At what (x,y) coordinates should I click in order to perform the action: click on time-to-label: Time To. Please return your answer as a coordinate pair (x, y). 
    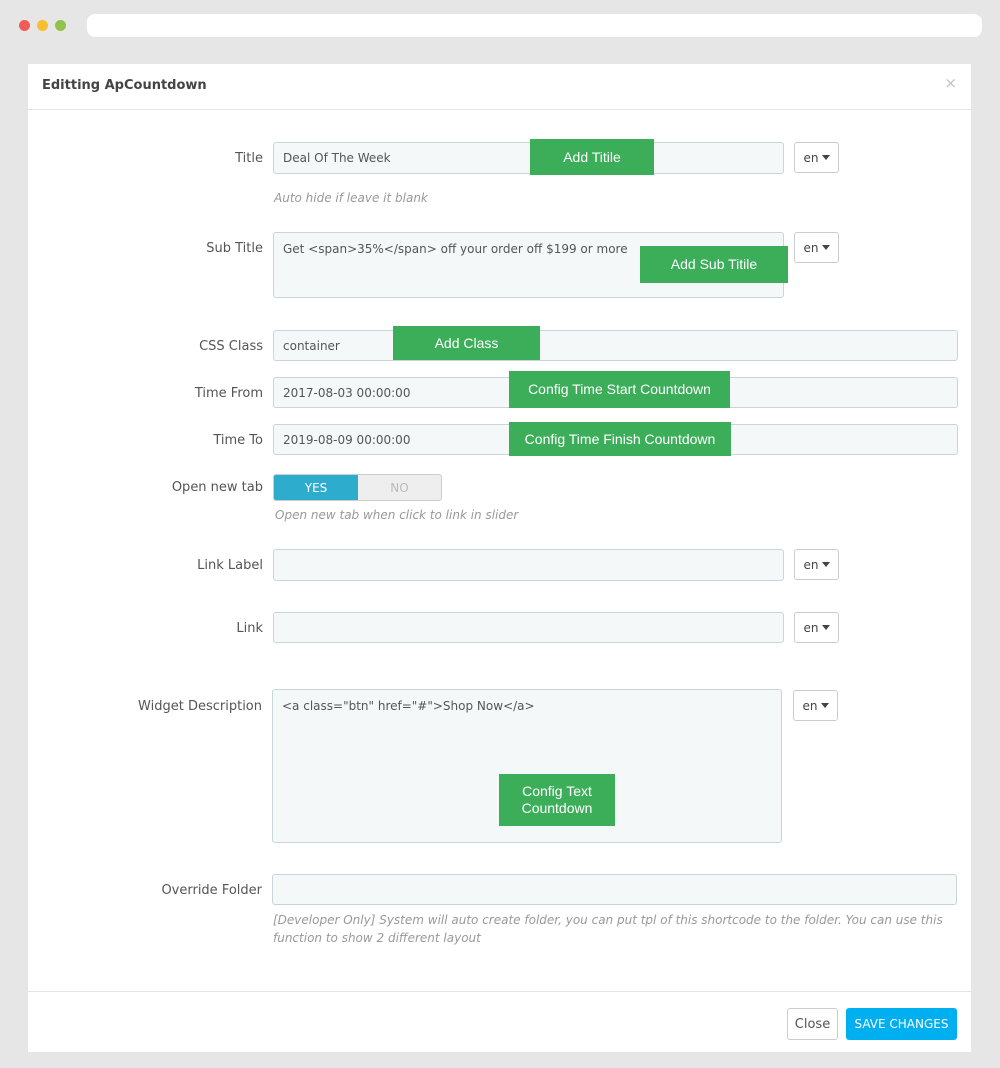
    Looking at the image, I should click on (238, 440).